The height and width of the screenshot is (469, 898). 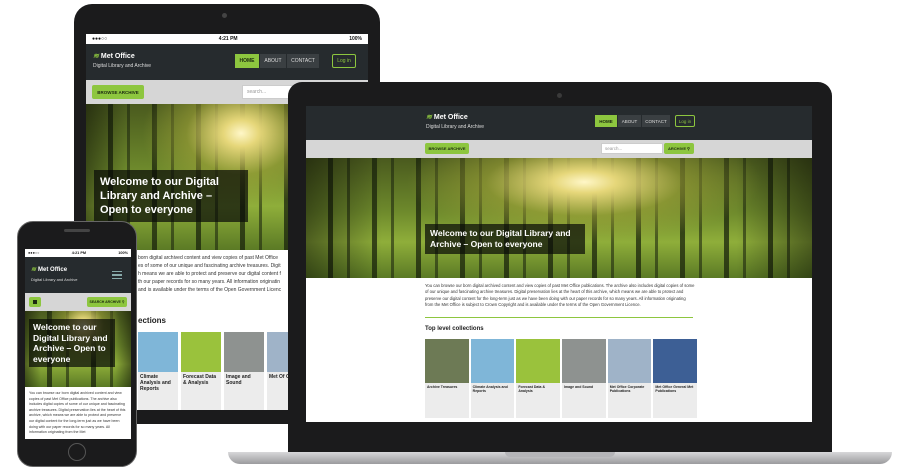 I want to click on collection-label: Met Office General Met Publications, so click(x=674, y=389).